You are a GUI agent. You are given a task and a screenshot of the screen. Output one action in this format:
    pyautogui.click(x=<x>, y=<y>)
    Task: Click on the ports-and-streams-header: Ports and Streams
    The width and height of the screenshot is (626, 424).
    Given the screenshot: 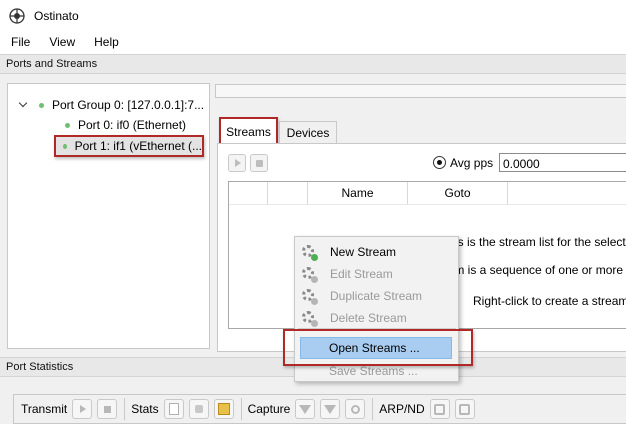 What is the action you would take?
    pyautogui.click(x=313, y=64)
    